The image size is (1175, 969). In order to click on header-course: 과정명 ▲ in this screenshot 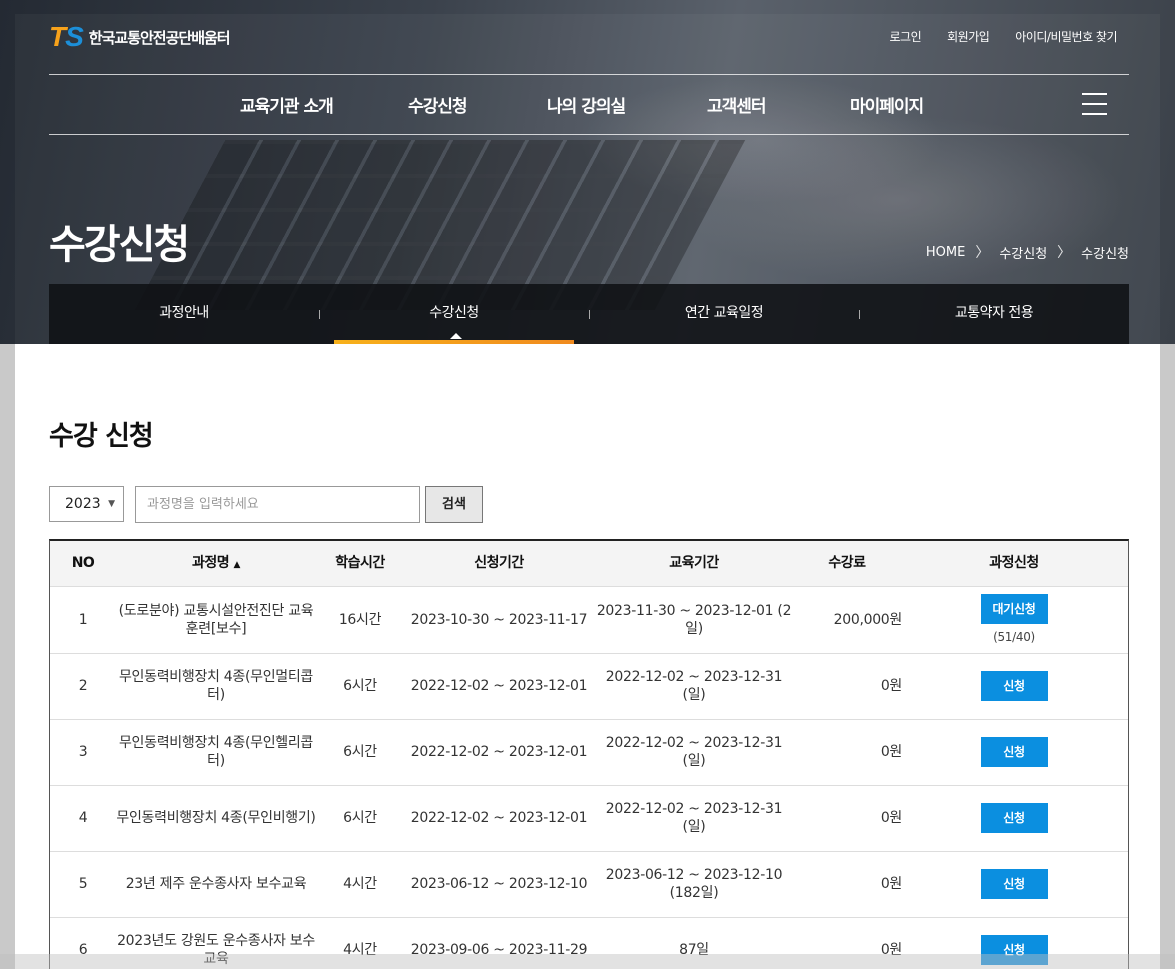, I will do `click(216, 563)`.